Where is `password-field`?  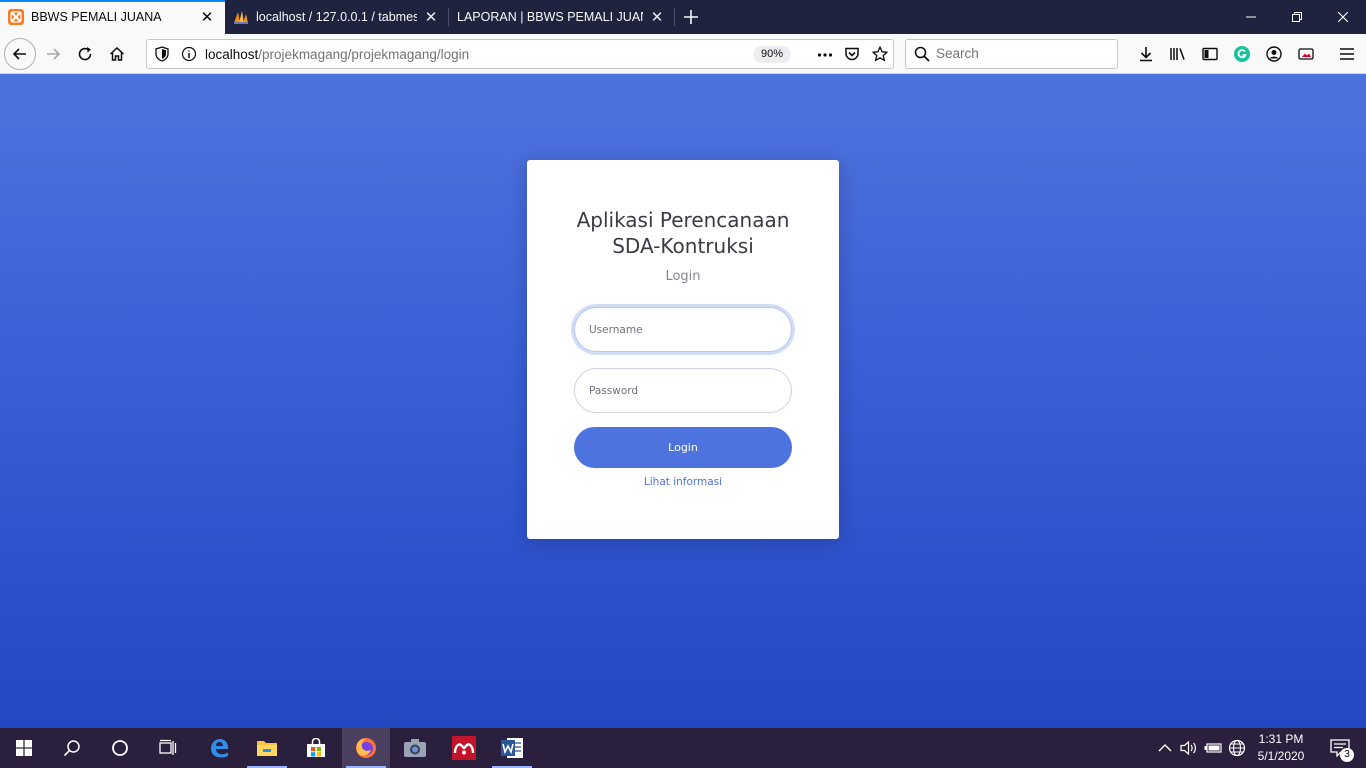
password-field is located at coordinates (683, 390).